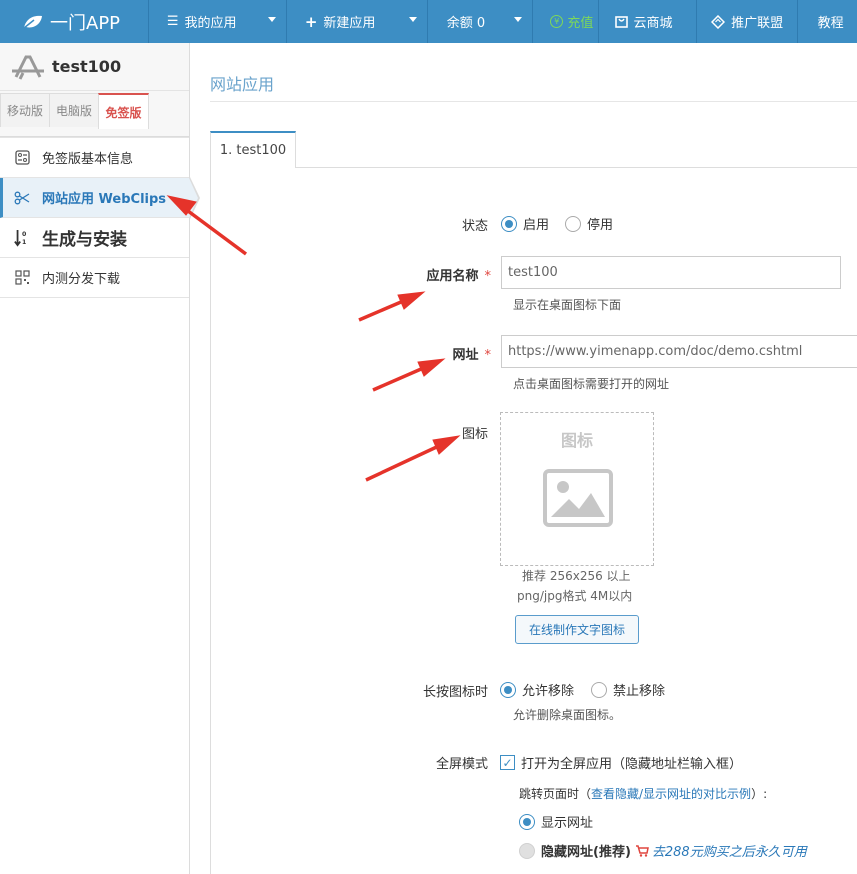 The height and width of the screenshot is (874, 857). Describe the element at coordinates (210, 23) in the screenshot. I see `nav-my-apps-label: 我的应用` at that location.